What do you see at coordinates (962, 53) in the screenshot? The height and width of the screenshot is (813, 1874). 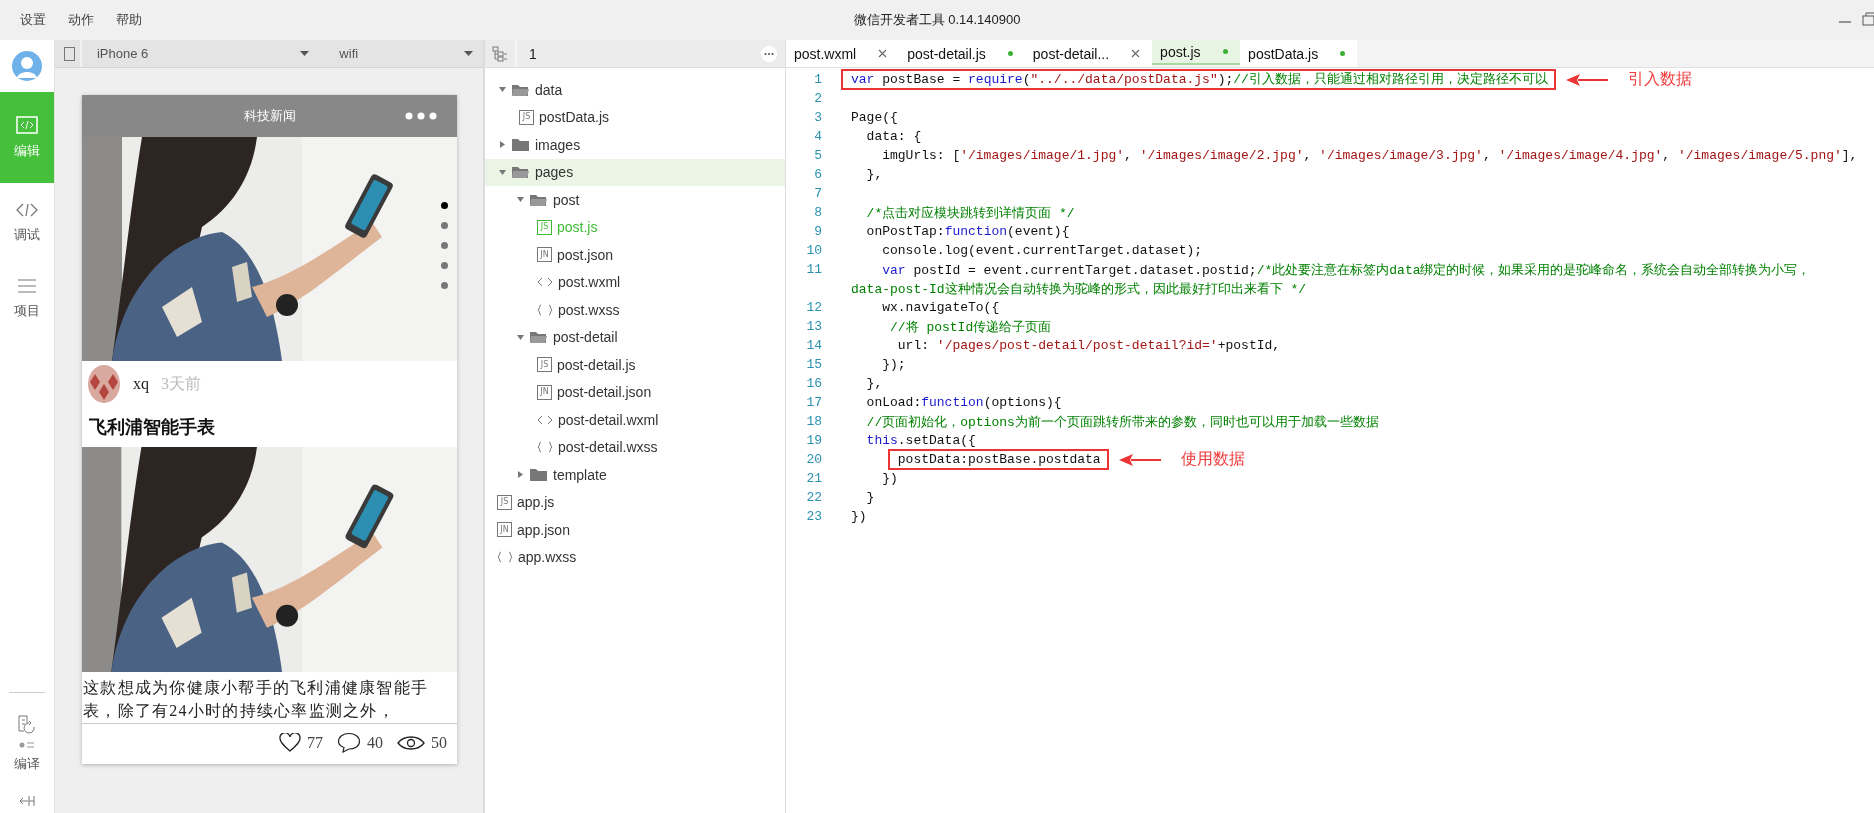 I see `editor-tab: post-detail.js` at bounding box center [962, 53].